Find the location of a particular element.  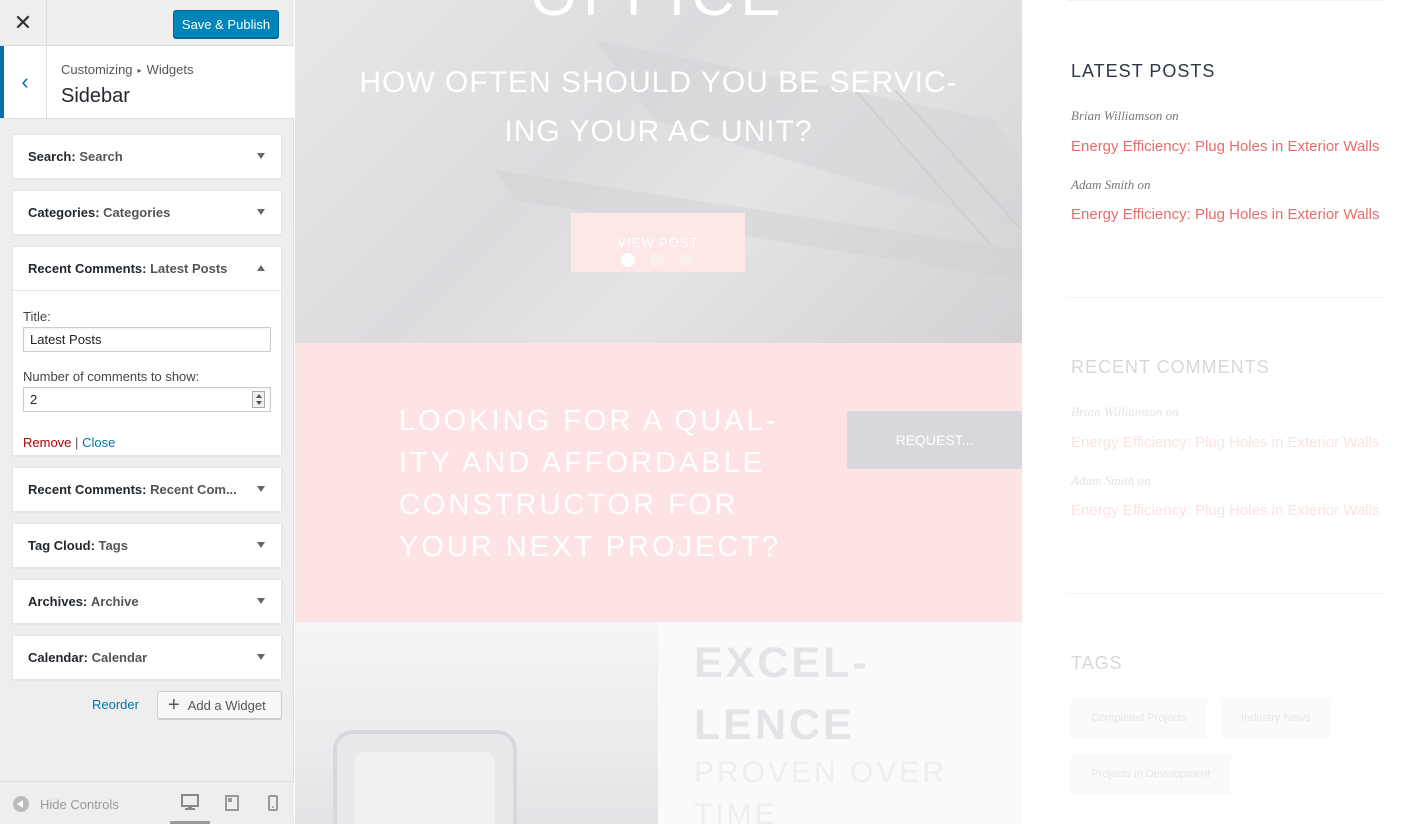

widget-header: Calendar is located at coordinates (147, 657).